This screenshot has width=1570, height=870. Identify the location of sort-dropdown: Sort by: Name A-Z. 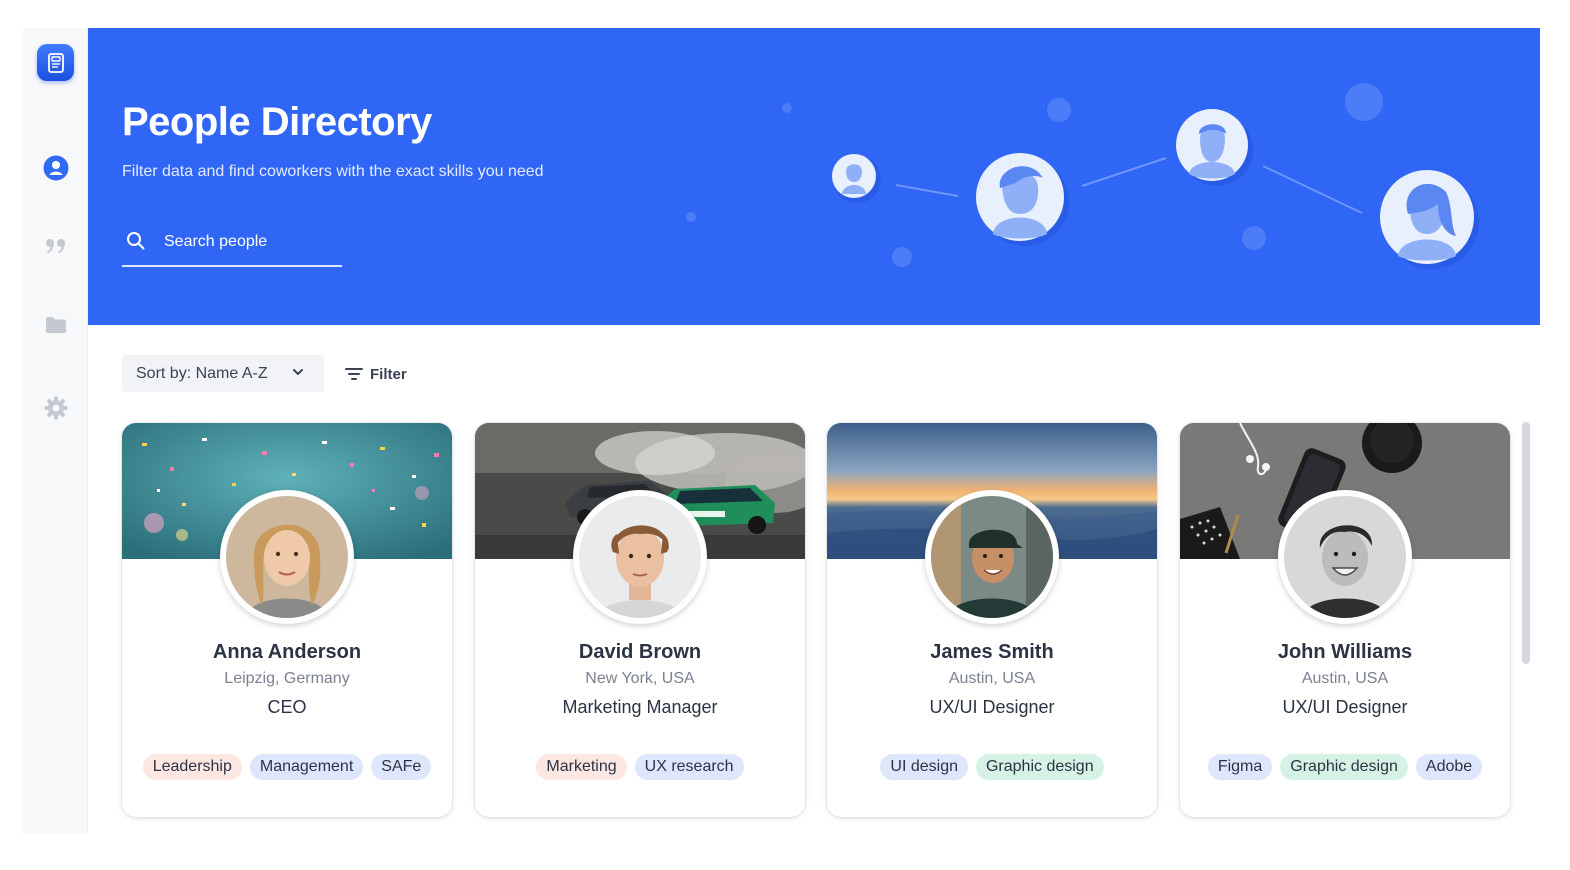
(223, 373).